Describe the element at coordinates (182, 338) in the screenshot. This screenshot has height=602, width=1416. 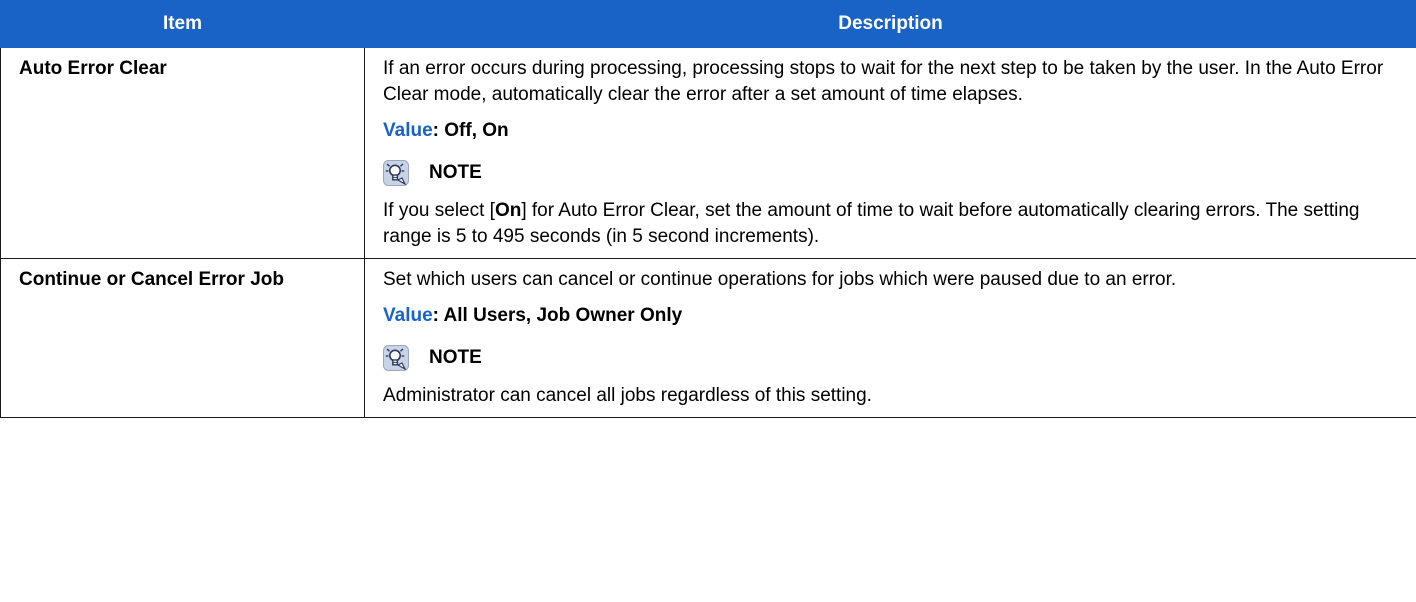
I see `row-item-continue-cancel: Continue or Cancel Error Job` at that location.